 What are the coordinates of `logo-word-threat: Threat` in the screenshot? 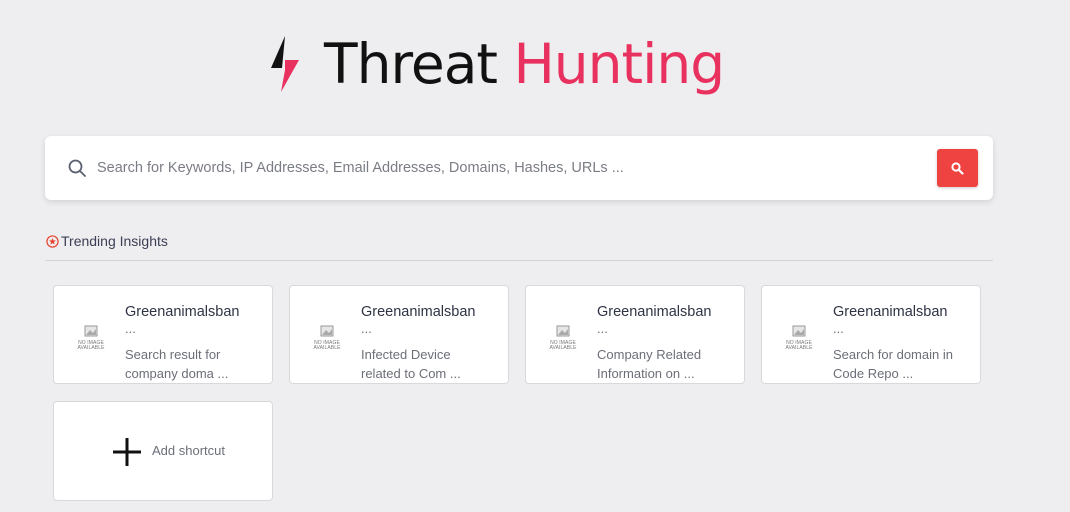 It's located at (411, 63).